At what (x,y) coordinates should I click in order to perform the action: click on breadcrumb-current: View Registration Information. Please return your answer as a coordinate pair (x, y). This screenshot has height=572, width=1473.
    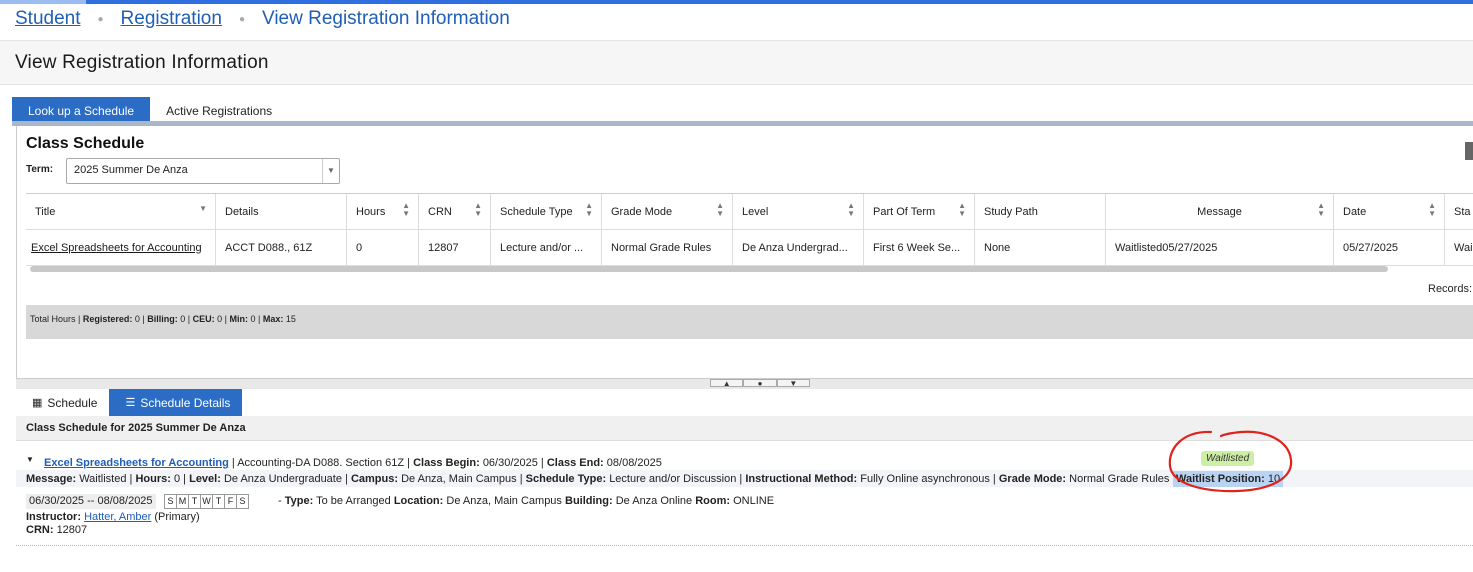
    Looking at the image, I should click on (385, 18).